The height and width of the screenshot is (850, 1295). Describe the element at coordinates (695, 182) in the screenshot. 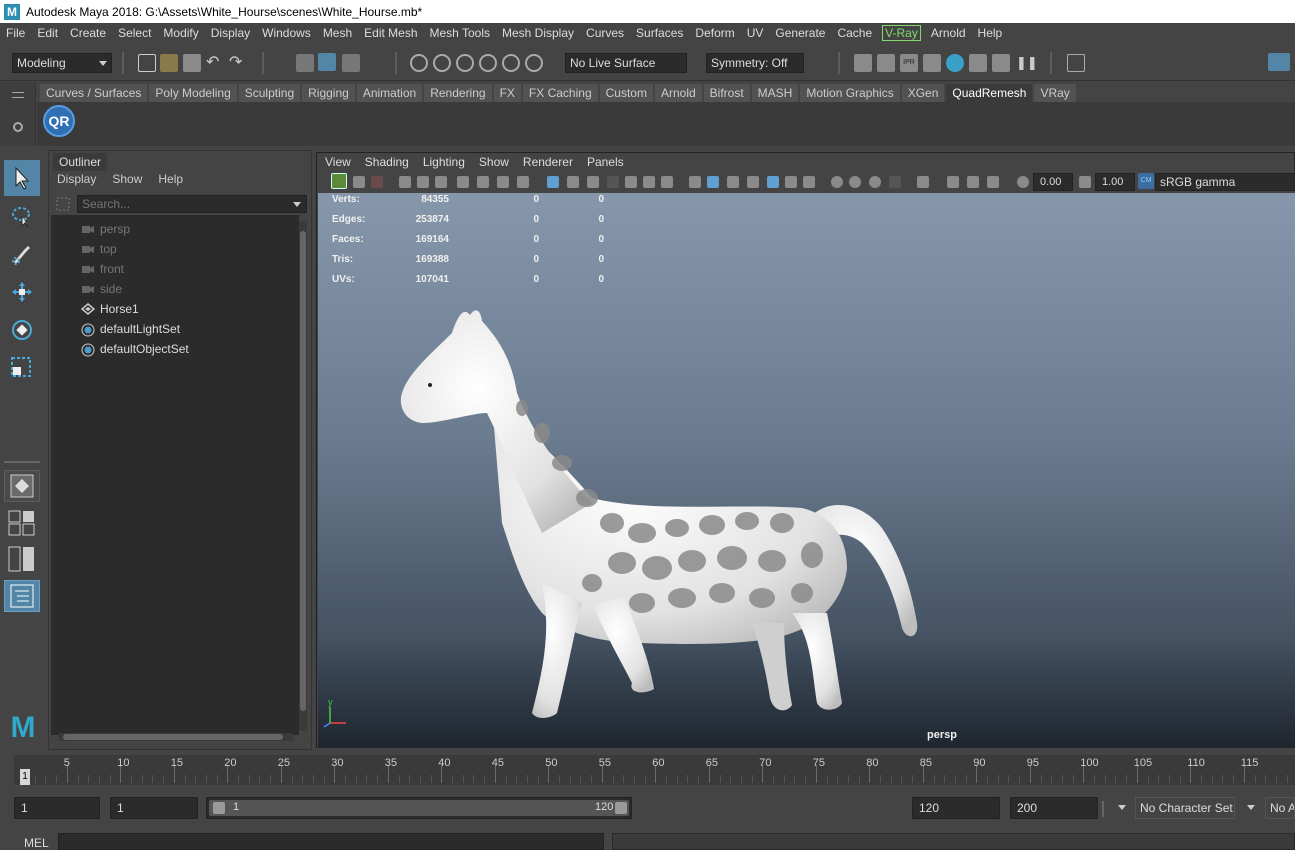

I see `wireframe-on-shaded-icon` at that location.